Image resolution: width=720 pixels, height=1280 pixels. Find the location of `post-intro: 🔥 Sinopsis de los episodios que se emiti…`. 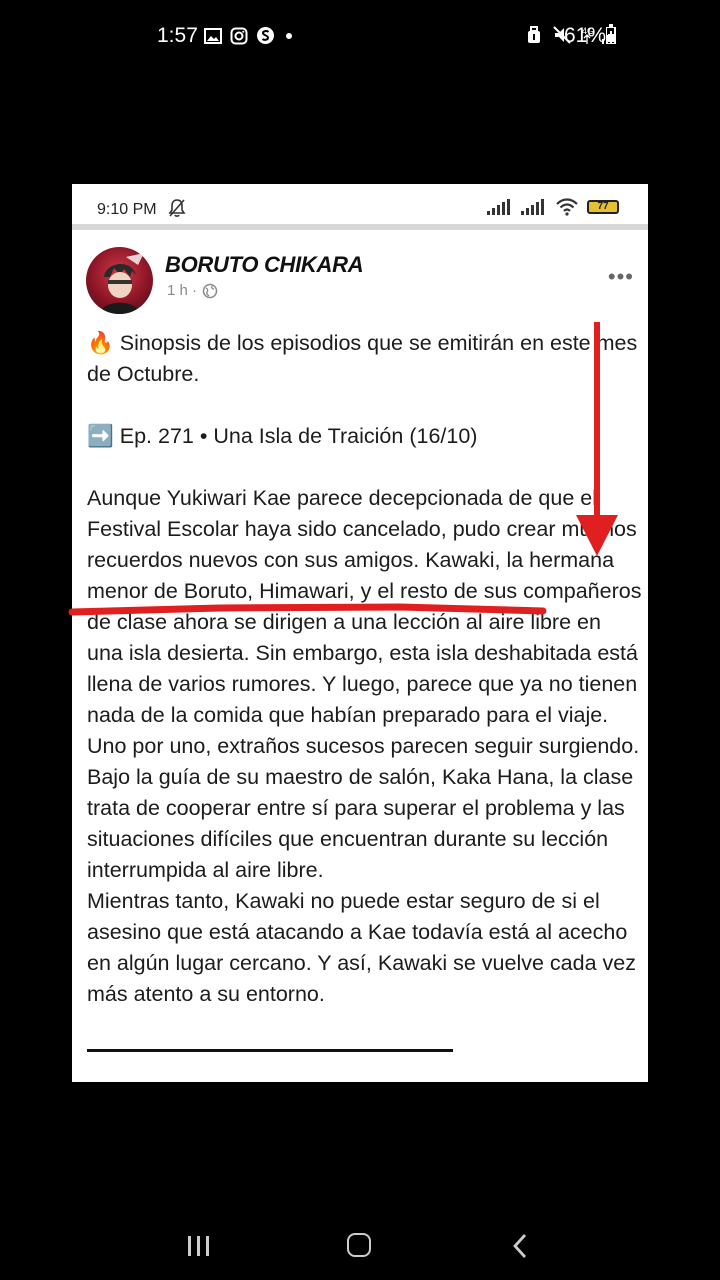

post-intro: 🔥 Sinopsis de los episodios que se emiti… is located at coordinates (362, 358).